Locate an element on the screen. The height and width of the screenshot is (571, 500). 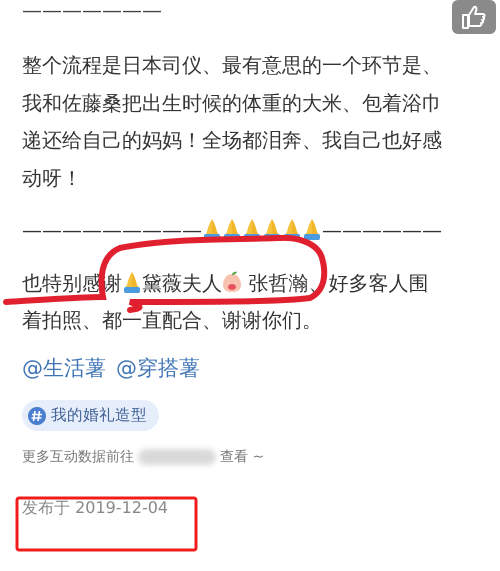
info-text: 更多互动数据前往 is located at coordinates (78, 457).